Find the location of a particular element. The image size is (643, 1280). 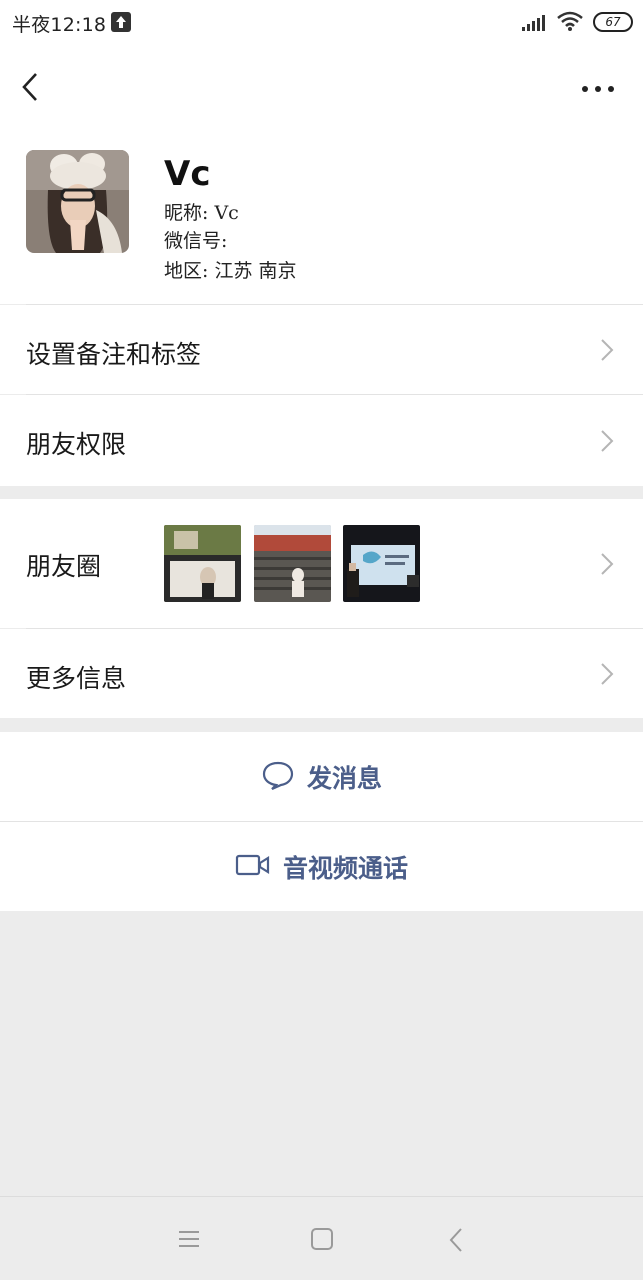

status-time: 半夜12:18 is located at coordinates (59, 25).